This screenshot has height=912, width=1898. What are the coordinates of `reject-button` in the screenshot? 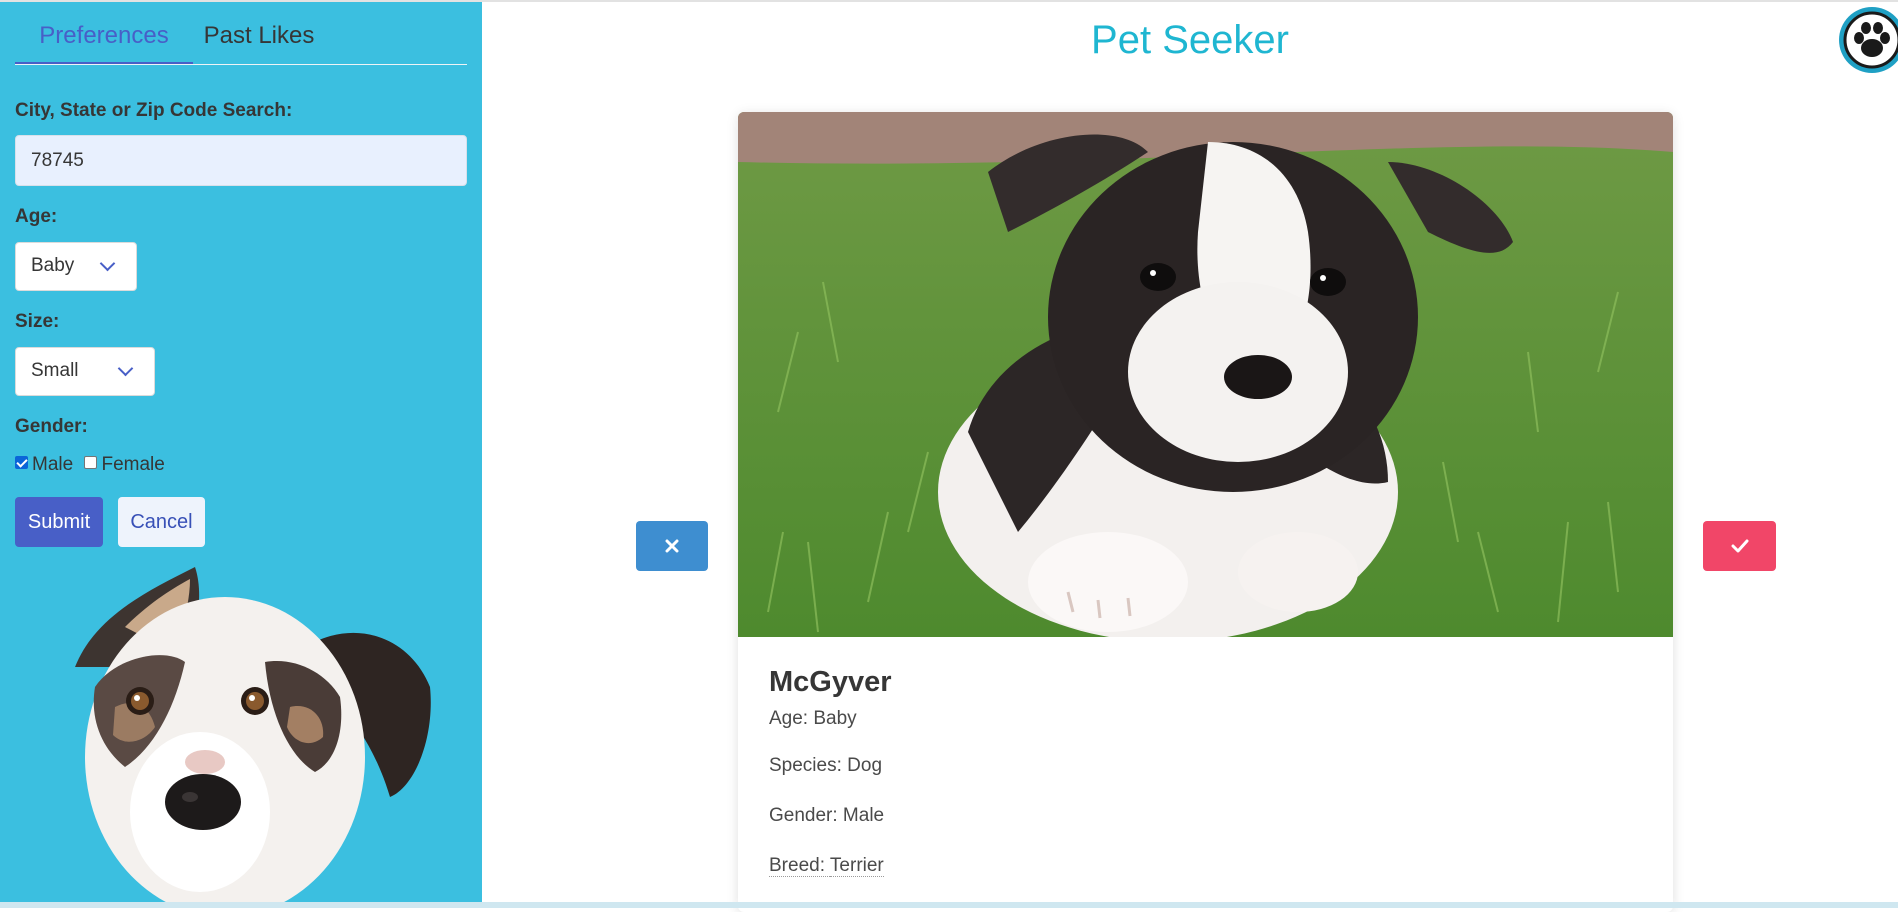 It's located at (672, 546).